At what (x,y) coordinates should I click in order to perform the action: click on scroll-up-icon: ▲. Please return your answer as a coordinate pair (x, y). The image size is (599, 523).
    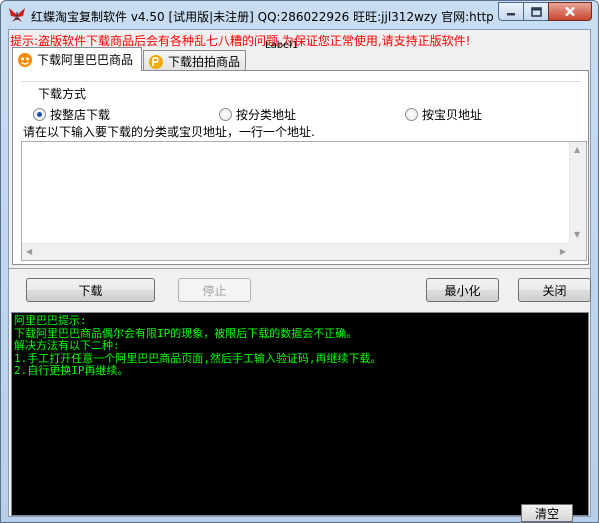
    Looking at the image, I should click on (577, 150).